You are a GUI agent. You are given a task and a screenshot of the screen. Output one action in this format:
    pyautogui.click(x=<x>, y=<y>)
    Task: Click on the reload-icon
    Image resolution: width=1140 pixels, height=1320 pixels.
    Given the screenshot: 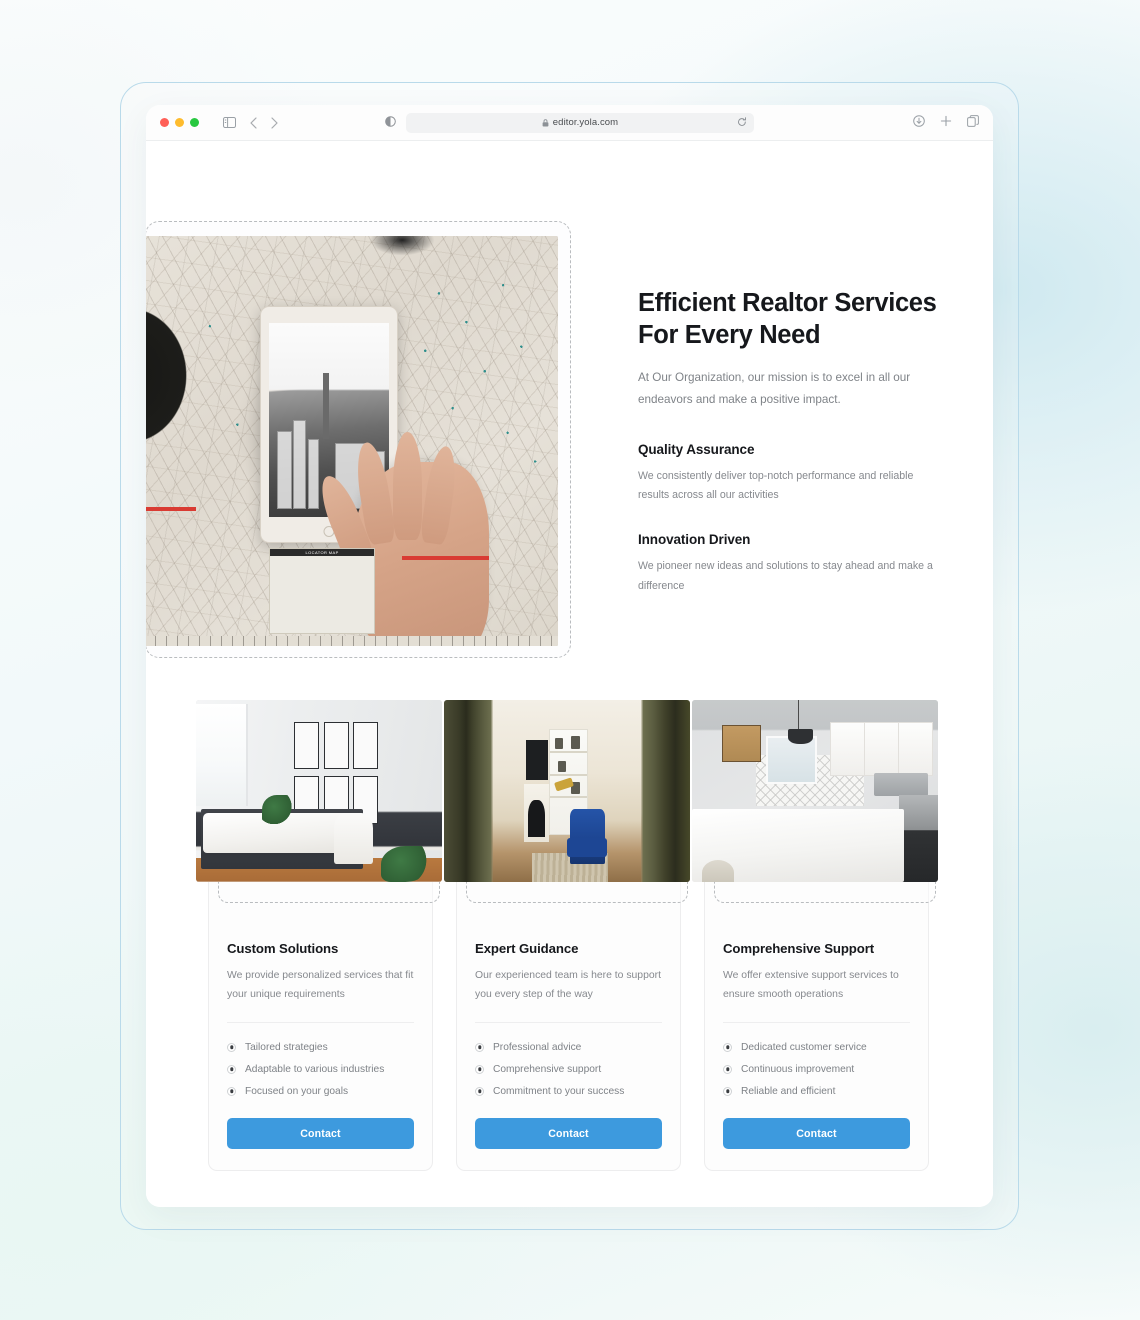 What is the action you would take?
    pyautogui.click(x=742, y=123)
    